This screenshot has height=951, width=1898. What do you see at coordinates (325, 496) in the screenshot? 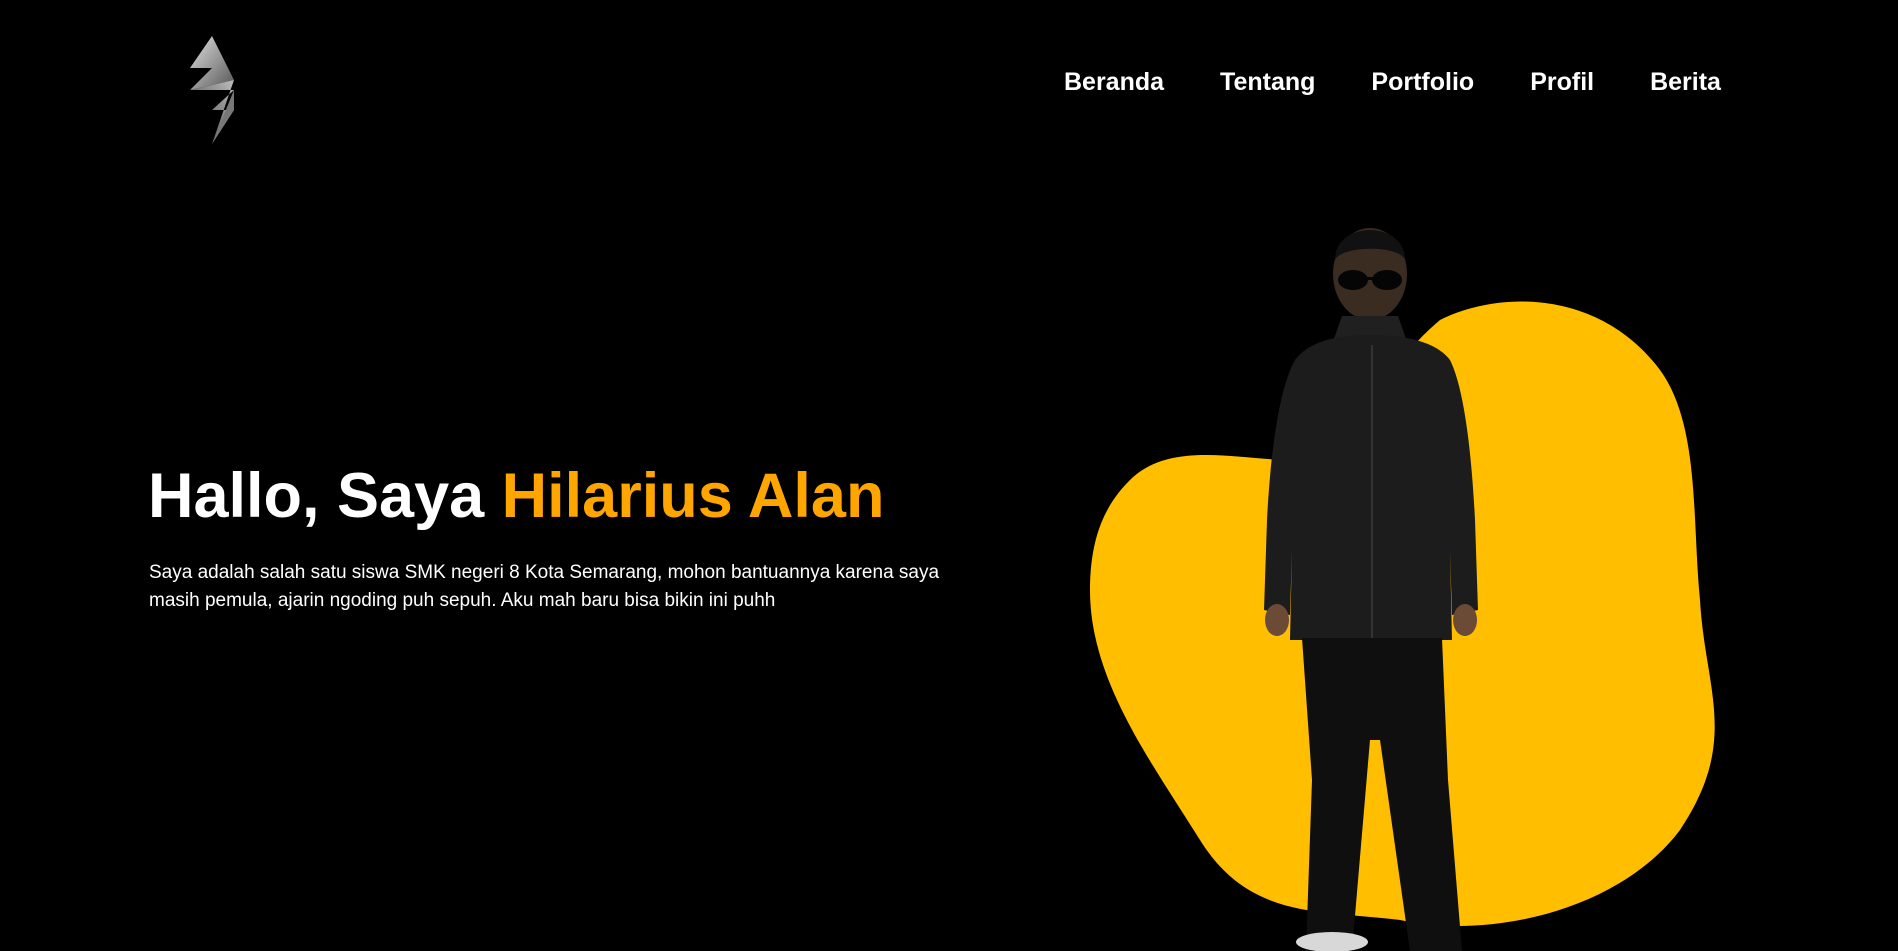
I see `hero-greeting: Hallo, Saya` at bounding box center [325, 496].